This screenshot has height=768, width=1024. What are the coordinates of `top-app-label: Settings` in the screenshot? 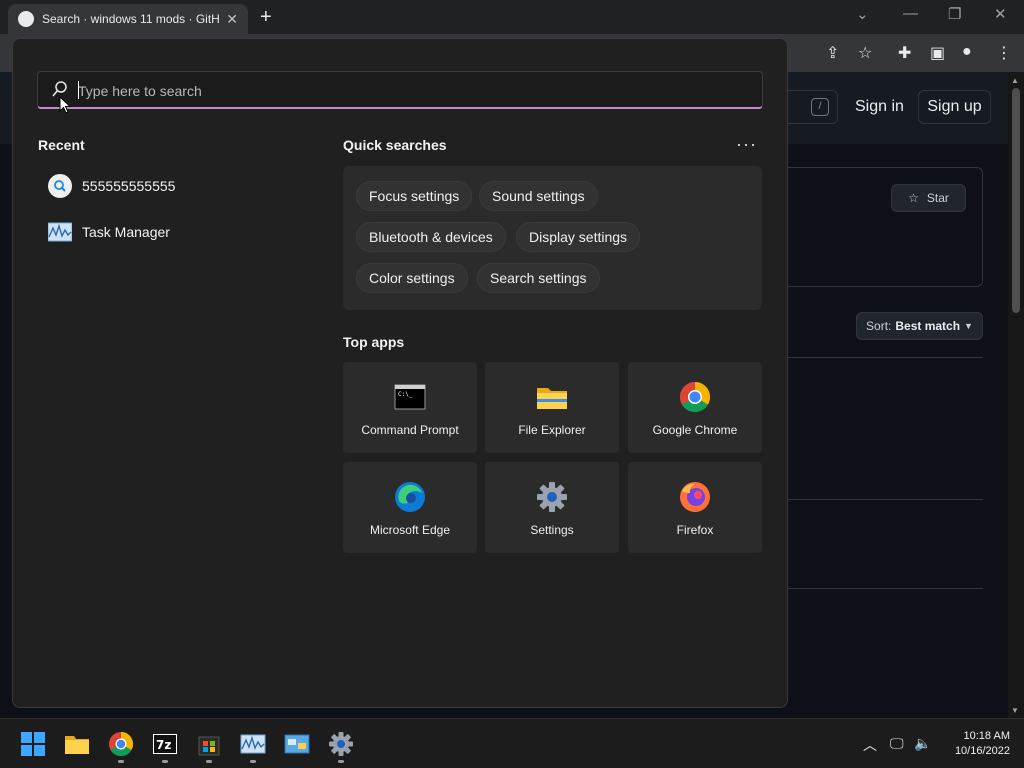 It's located at (552, 530).